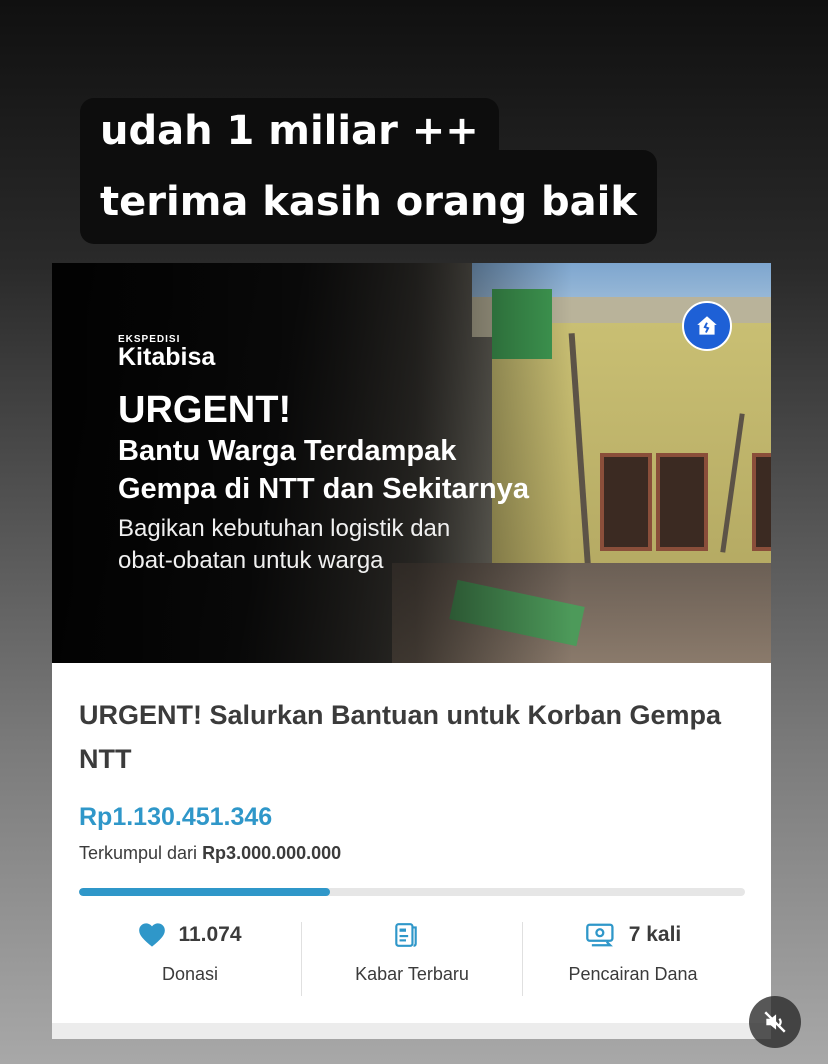  Describe the element at coordinates (655, 934) in the screenshot. I see `stat-disbursement-value: 7 kali` at that location.